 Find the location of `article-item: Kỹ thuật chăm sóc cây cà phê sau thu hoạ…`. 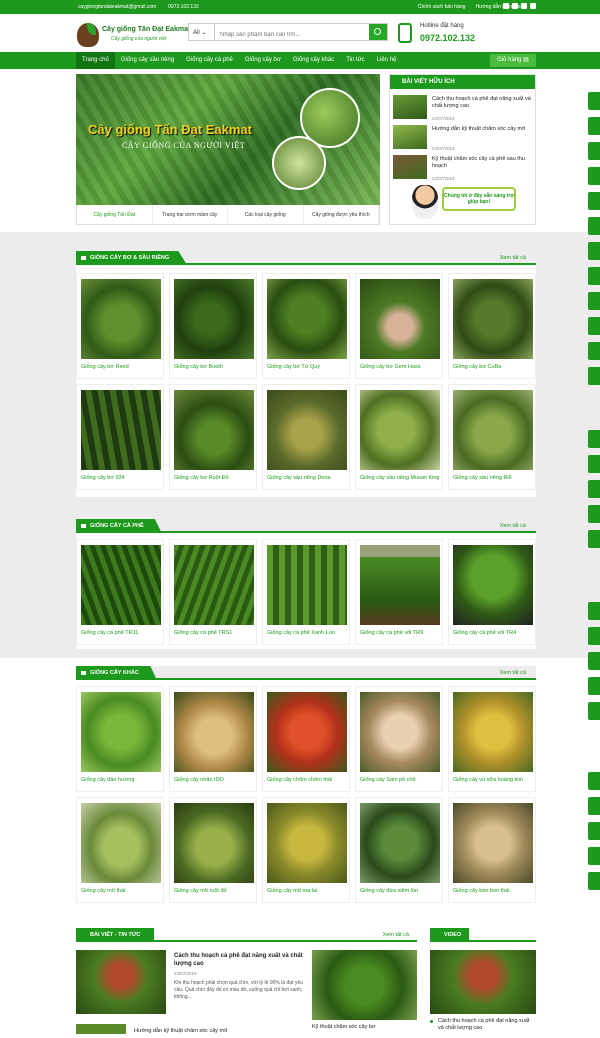

article-item: Kỹ thuật chăm sóc cây cà phê sau thu hoạ… is located at coordinates (463, 169).